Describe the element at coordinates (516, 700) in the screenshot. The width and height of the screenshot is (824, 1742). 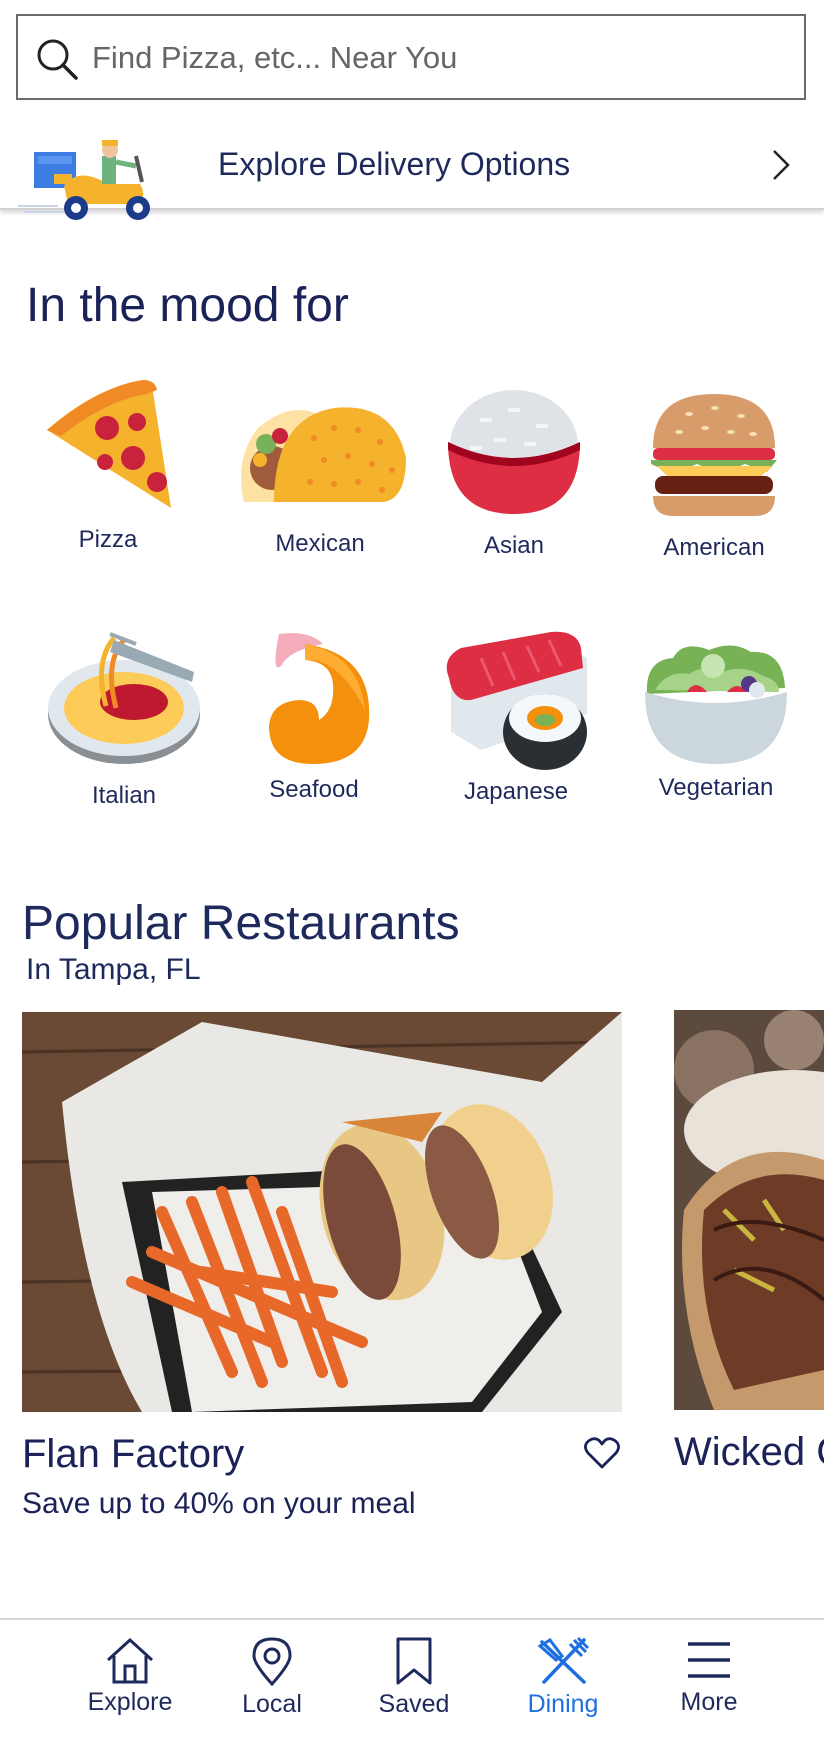
I see `sushi-icon` at that location.